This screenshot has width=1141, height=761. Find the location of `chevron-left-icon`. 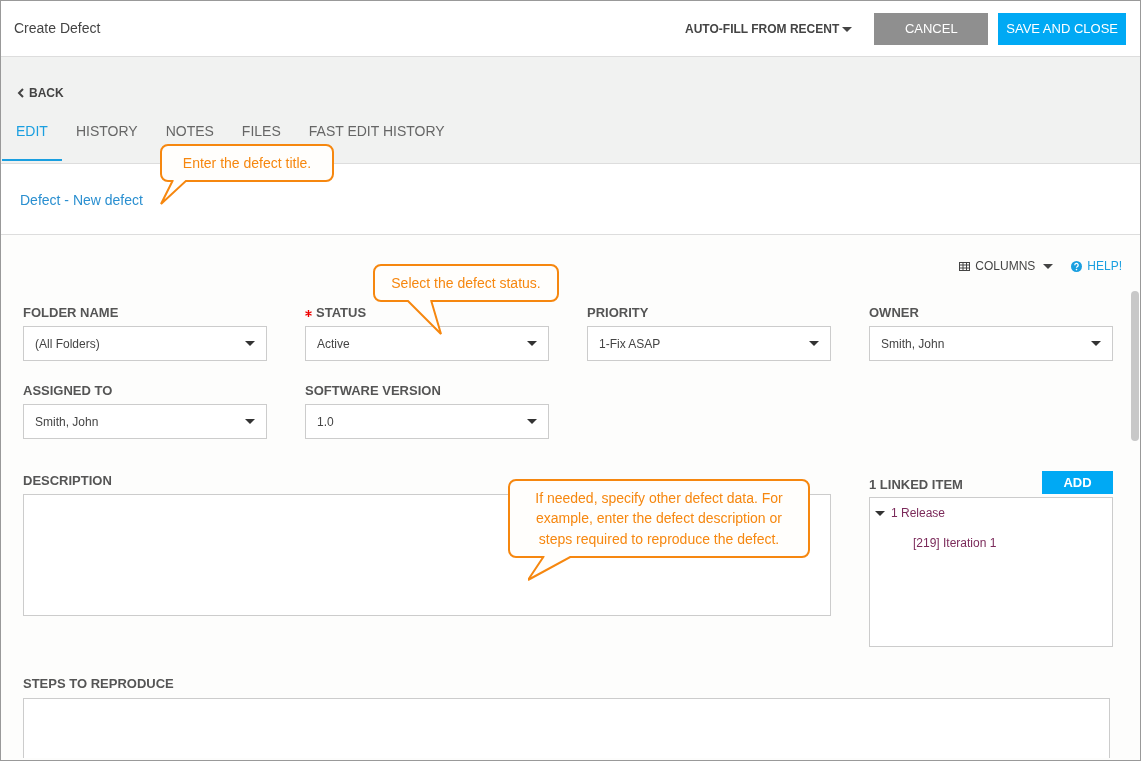

chevron-left-icon is located at coordinates (20, 92).